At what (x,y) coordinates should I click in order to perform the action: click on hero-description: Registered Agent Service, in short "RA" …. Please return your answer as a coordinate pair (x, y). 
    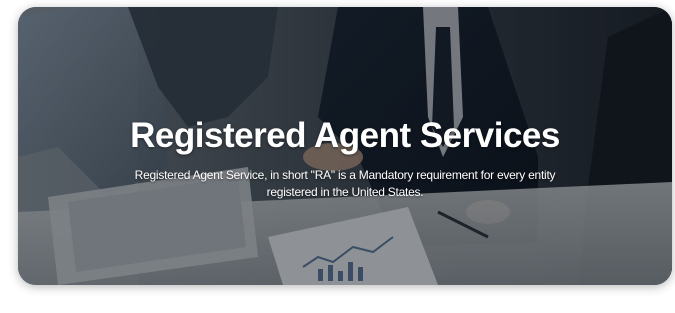
    Looking at the image, I should click on (345, 183).